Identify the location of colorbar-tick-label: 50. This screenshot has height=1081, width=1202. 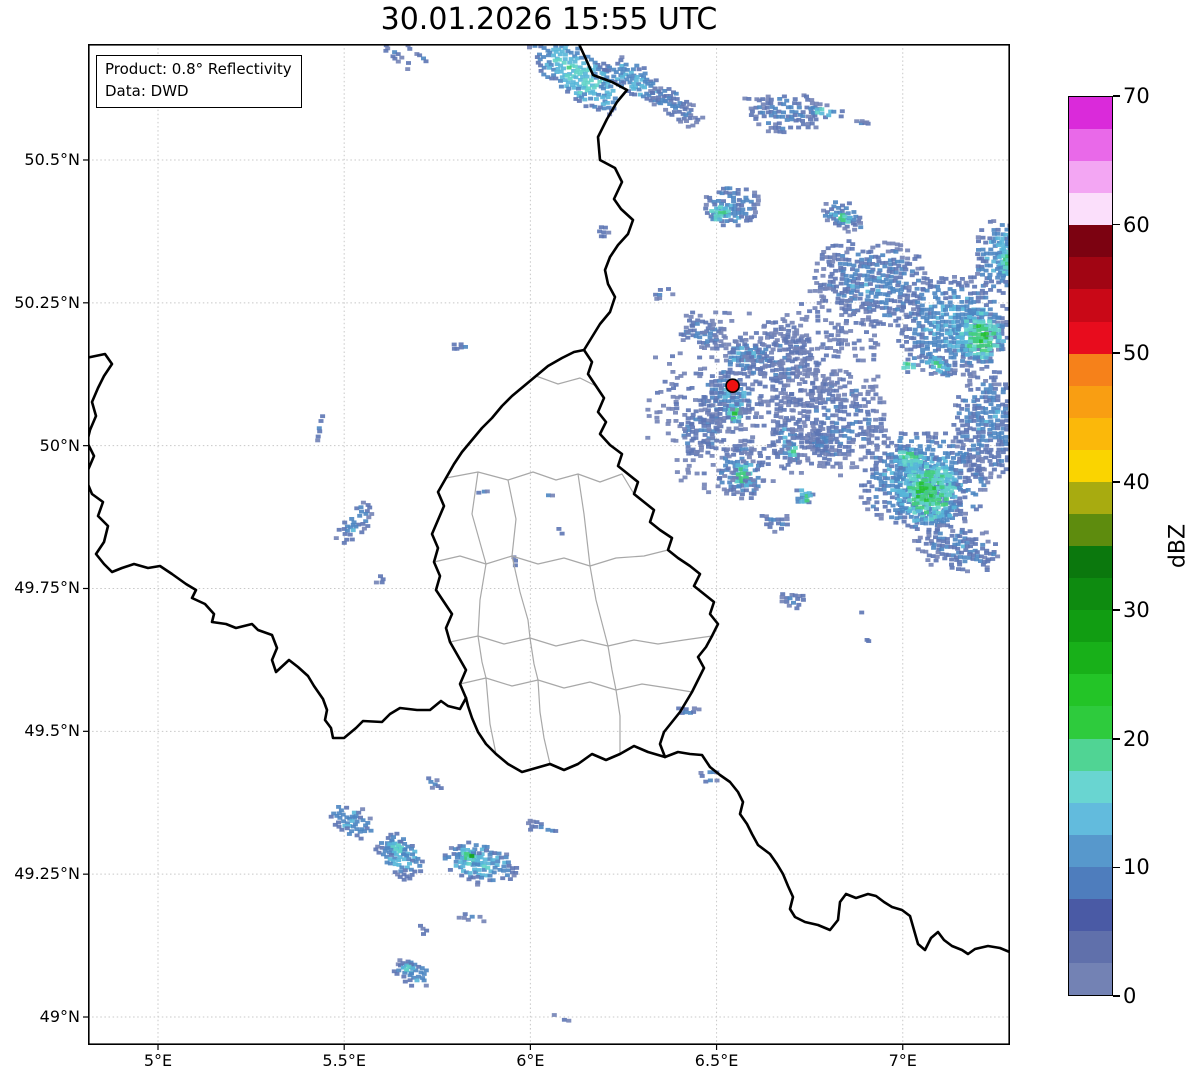
(1136, 353).